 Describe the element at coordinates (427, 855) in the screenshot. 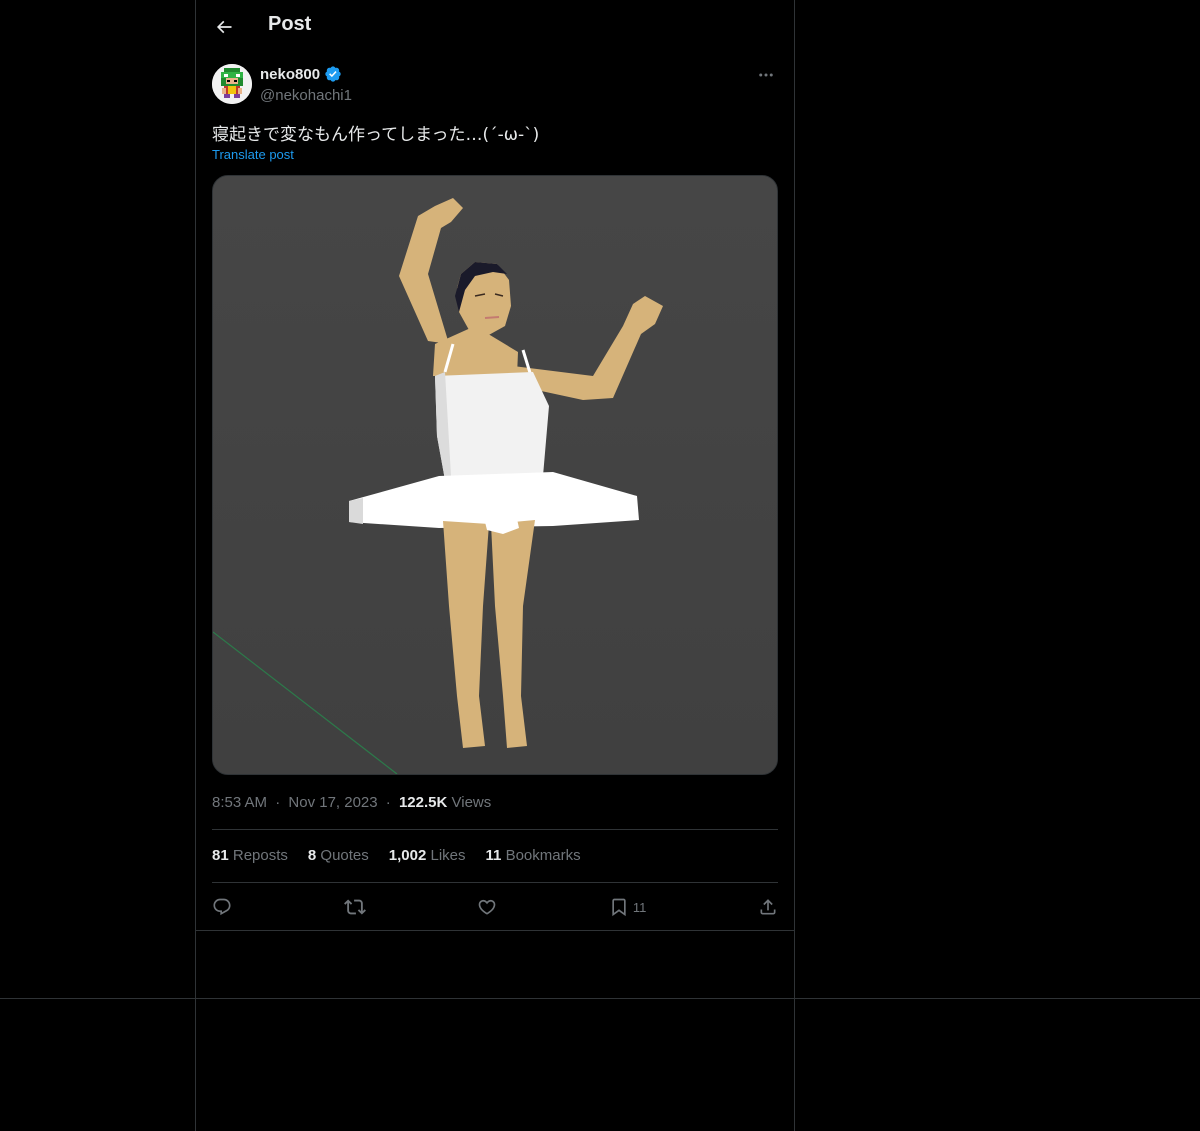

I see `likes-stat: 1,002 Likes` at that location.